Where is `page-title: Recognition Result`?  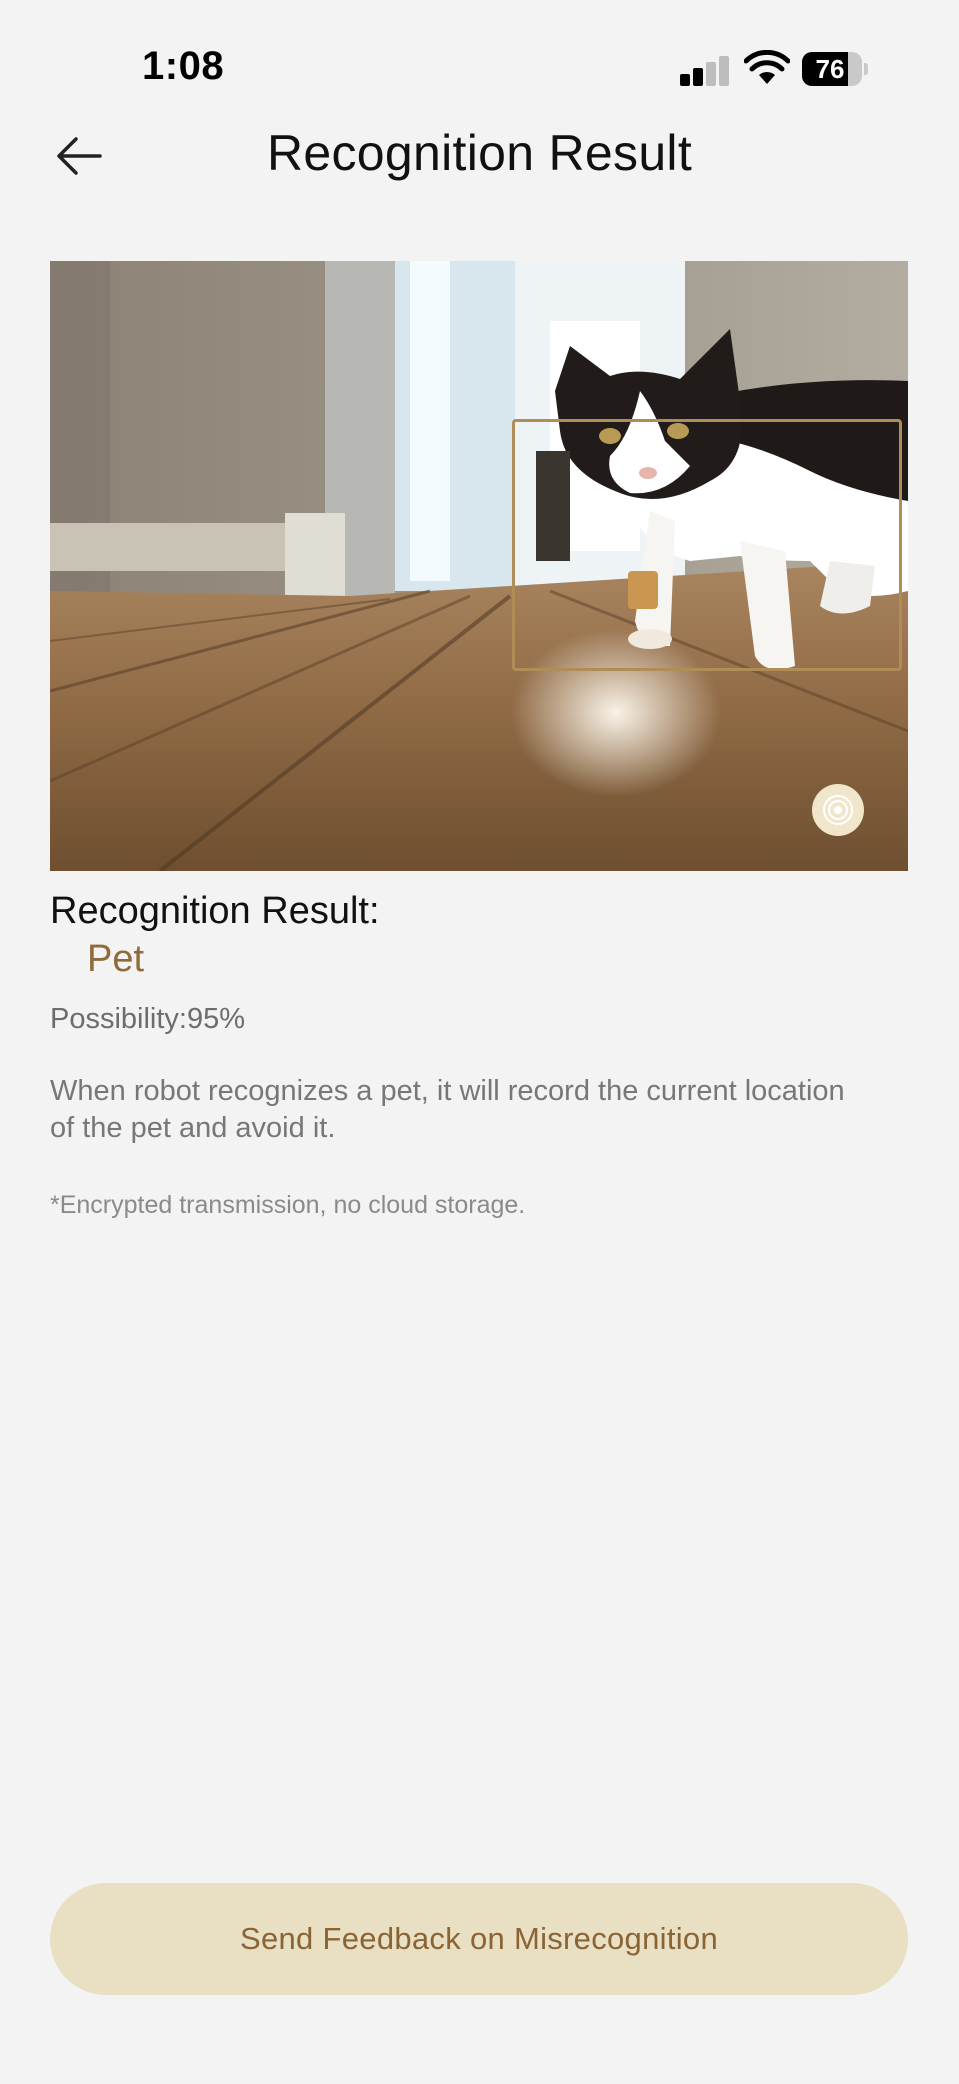
page-title: Recognition Result is located at coordinates (479, 153).